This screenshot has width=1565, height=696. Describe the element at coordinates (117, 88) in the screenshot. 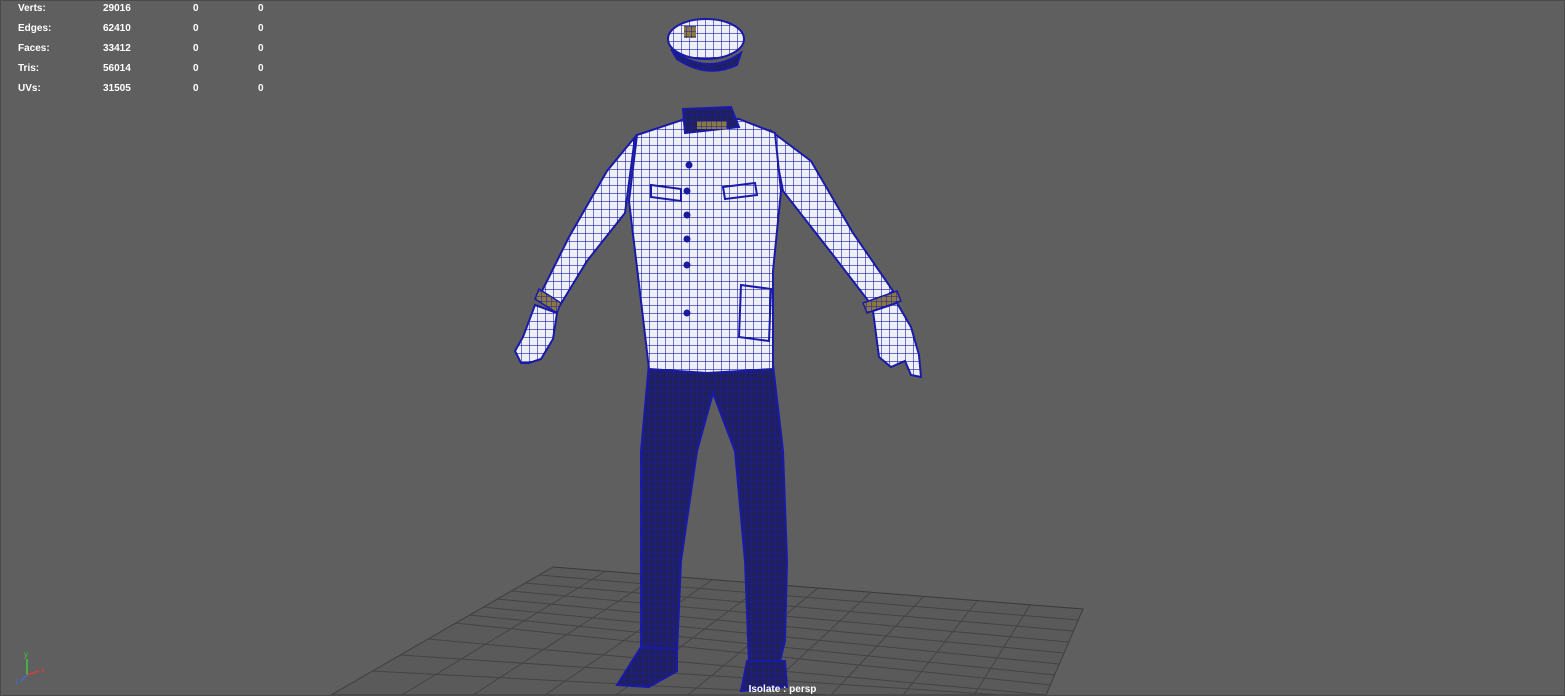

I see `hud-total: 31505` at that location.